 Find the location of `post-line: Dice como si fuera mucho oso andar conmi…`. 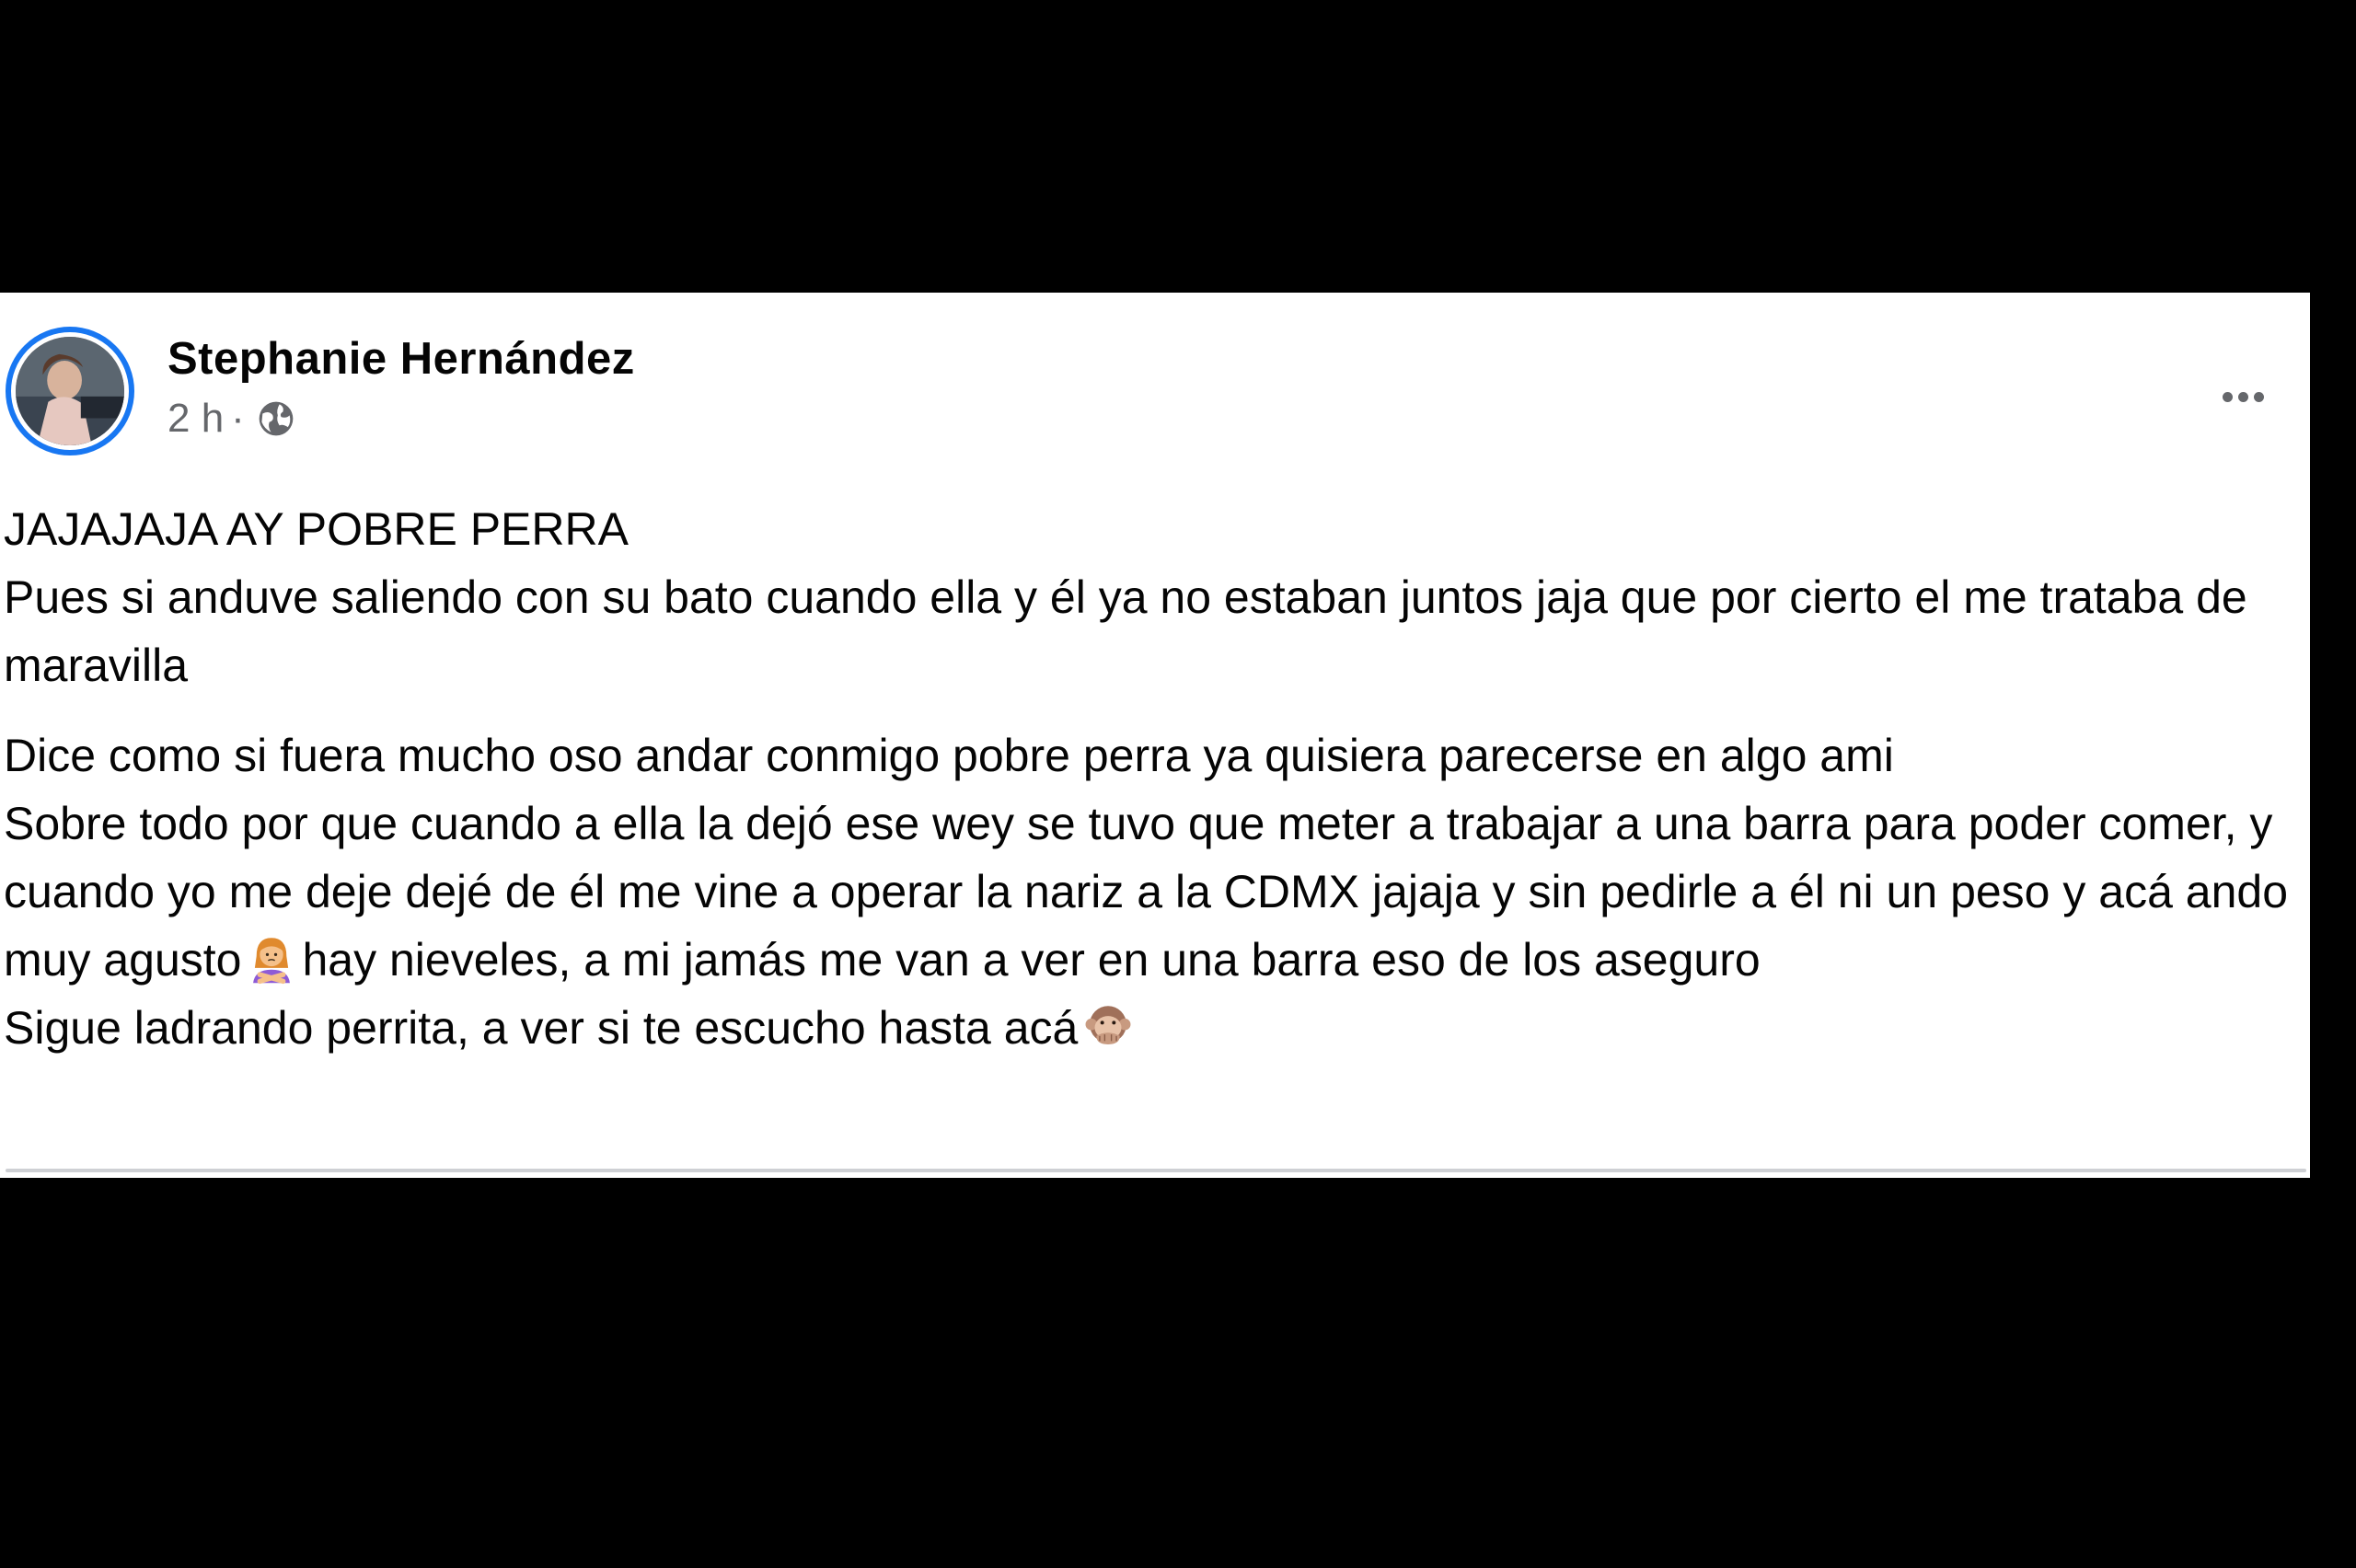

post-line: Dice como si fuera mucho oso andar conmi… is located at coordinates (949, 755).